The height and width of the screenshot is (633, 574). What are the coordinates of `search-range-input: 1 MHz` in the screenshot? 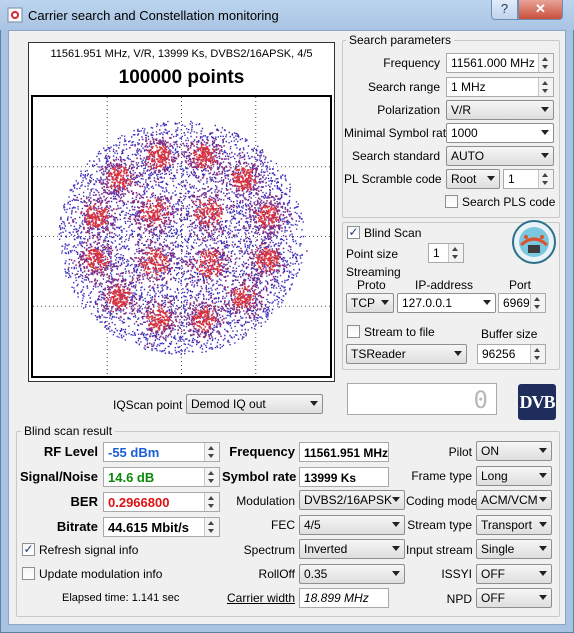 It's located at (500, 87).